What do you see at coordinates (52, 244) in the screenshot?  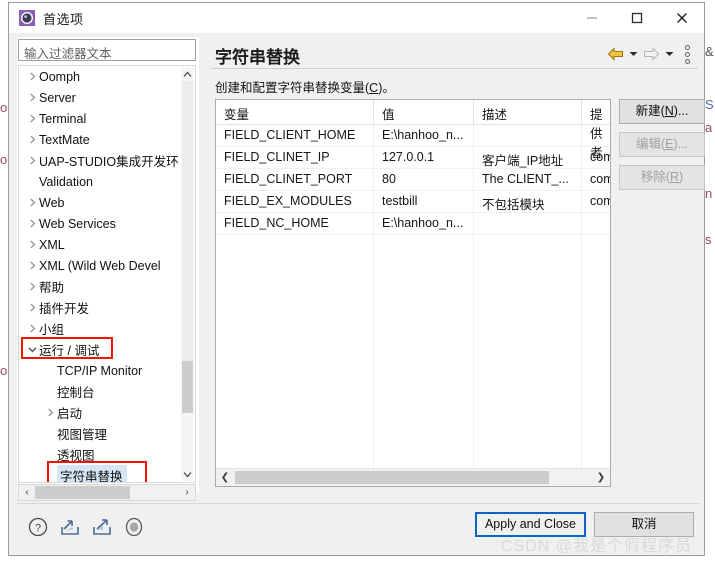 I see `sidebar-item-label: XML` at bounding box center [52, 244].